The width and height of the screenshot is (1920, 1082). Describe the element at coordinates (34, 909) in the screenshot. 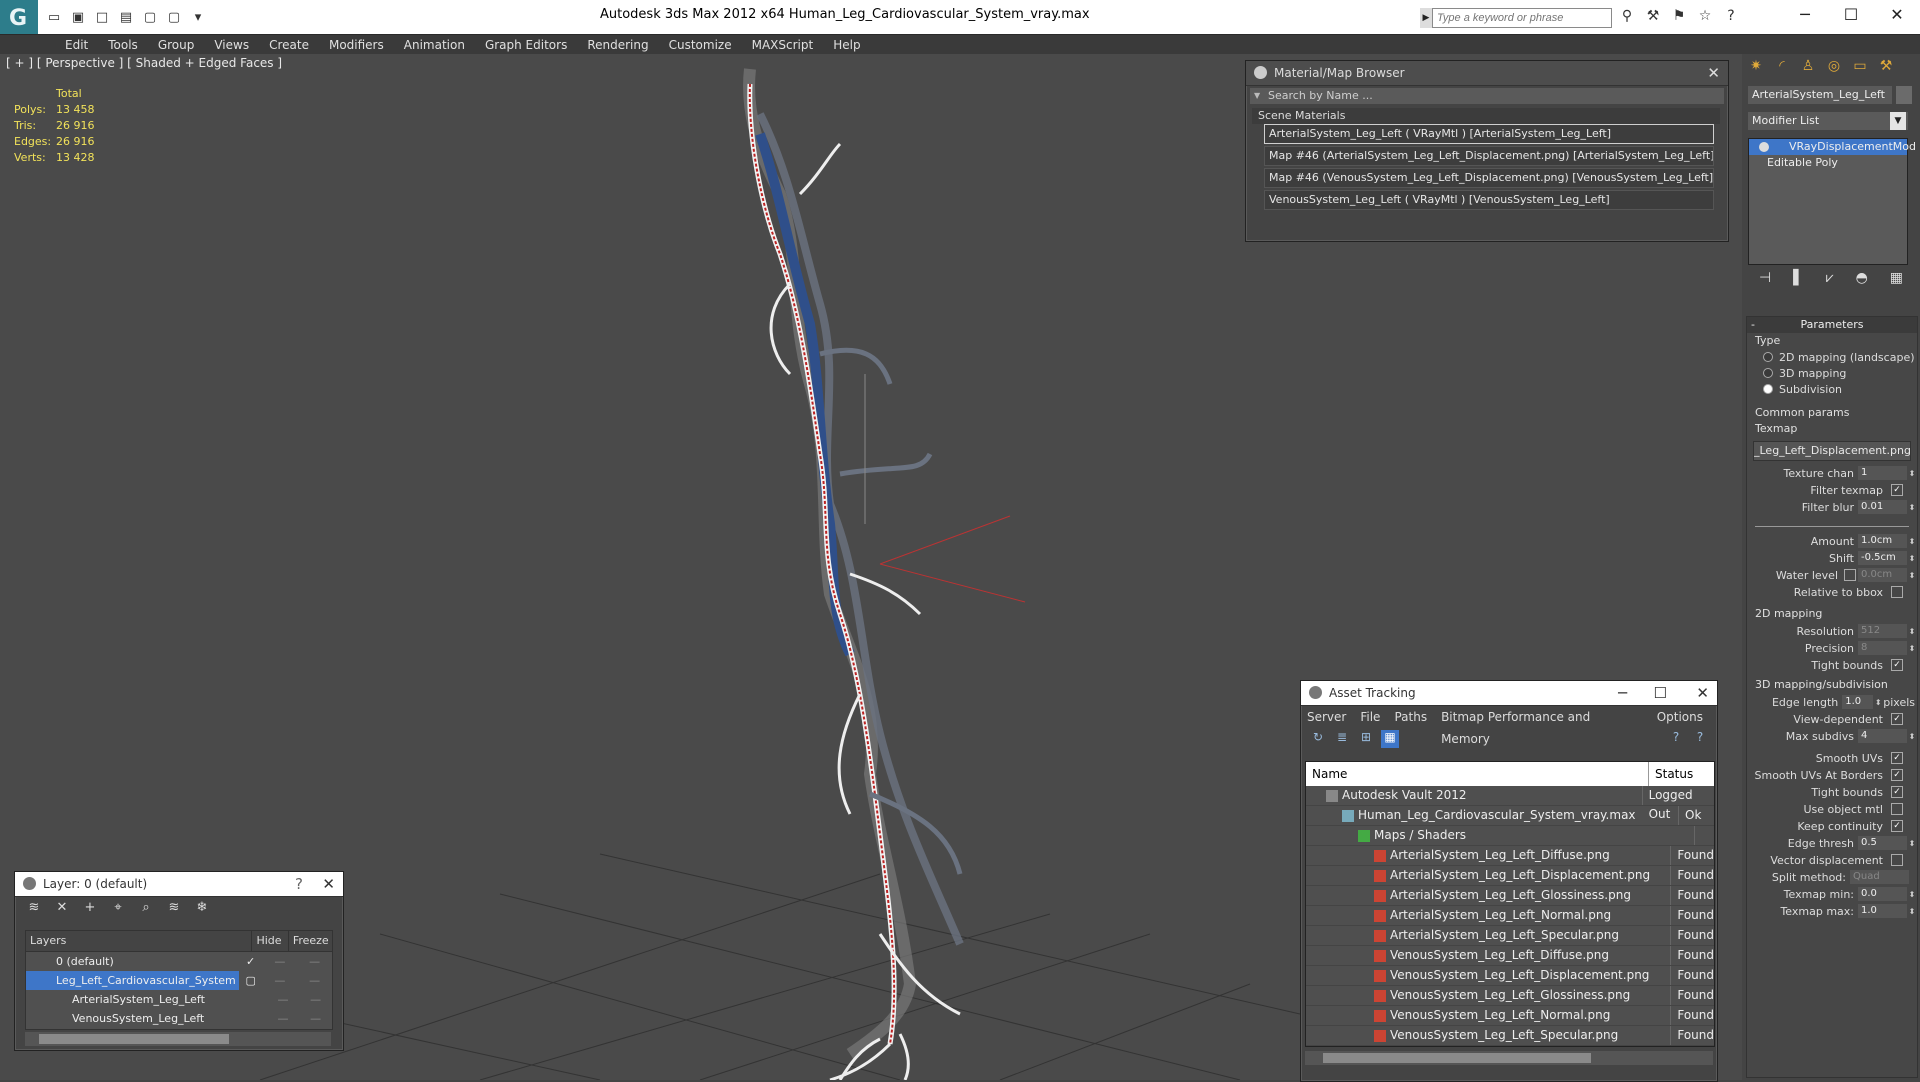

I see `create-layer-icon: ≋` at that location.